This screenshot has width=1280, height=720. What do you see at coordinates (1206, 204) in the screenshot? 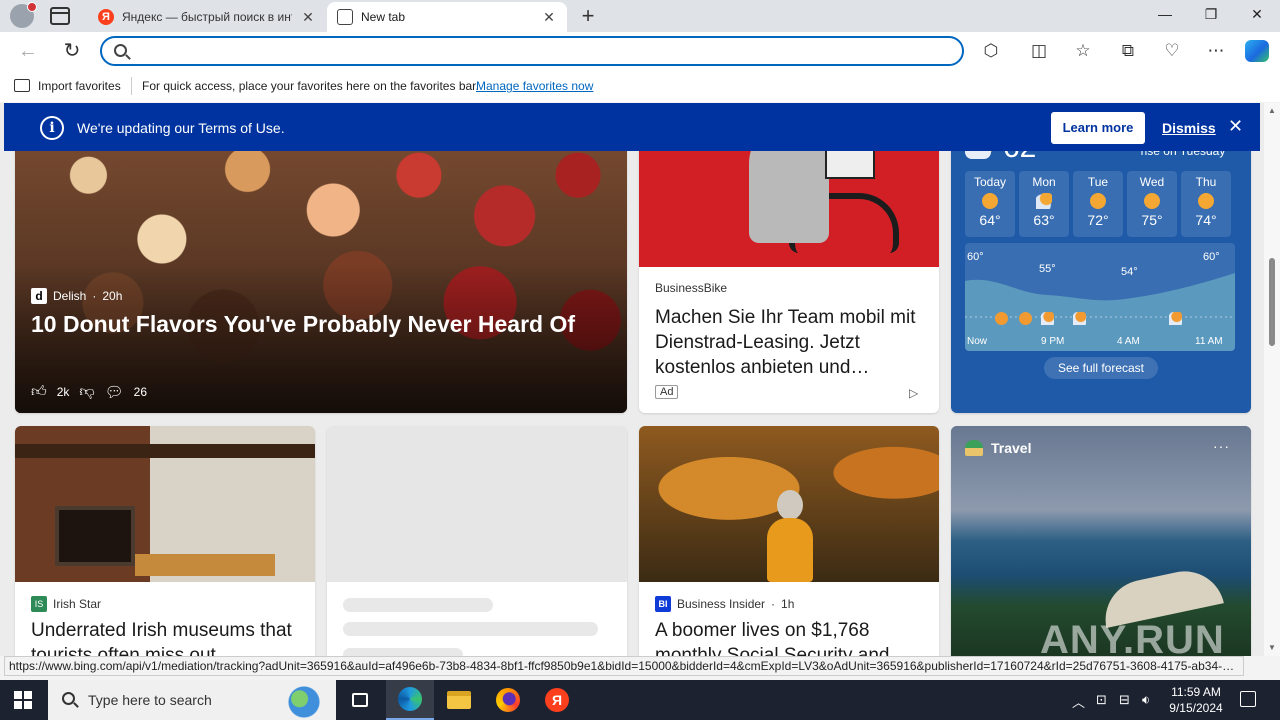
I see `forecast-day: Thu 74°` at bounding box center [1206, 204].